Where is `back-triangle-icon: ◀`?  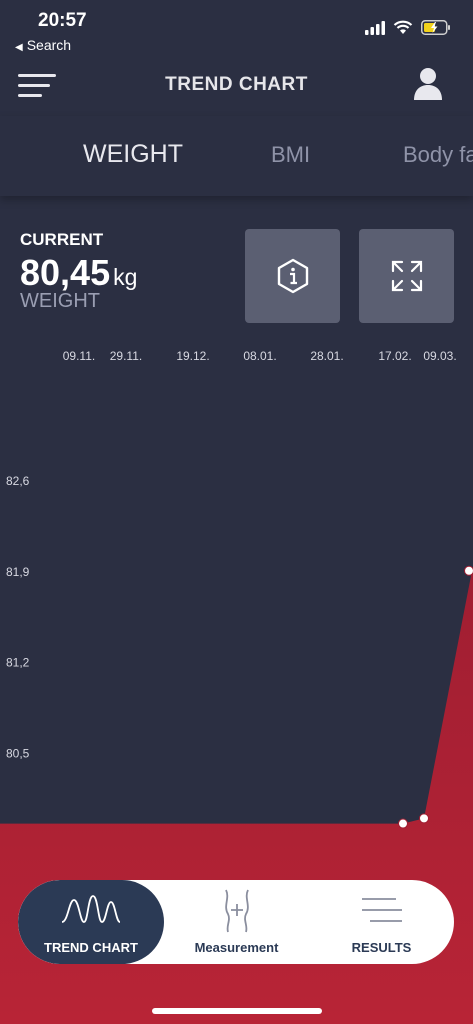
back-triangle-icon: ◀ is located at coordinates (19, 47).